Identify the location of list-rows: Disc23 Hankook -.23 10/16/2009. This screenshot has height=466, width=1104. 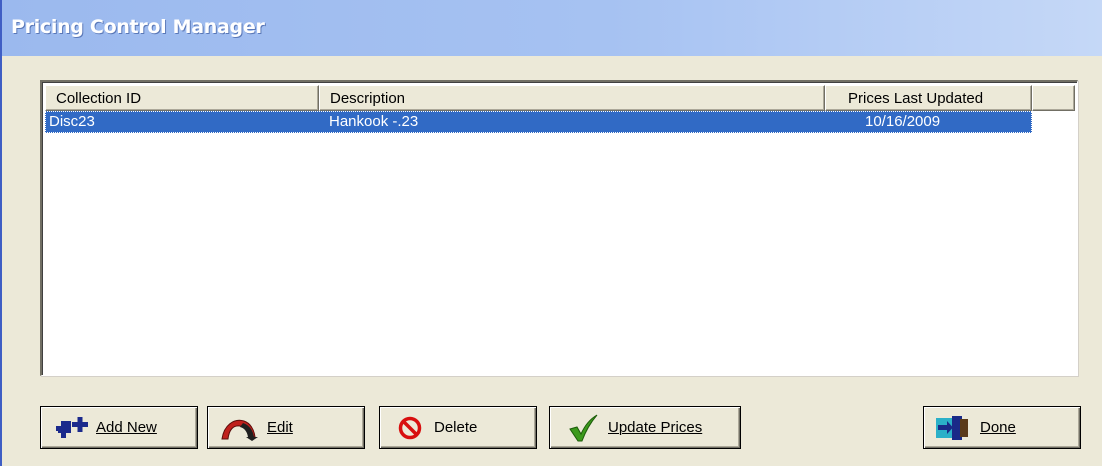
(560, 122).